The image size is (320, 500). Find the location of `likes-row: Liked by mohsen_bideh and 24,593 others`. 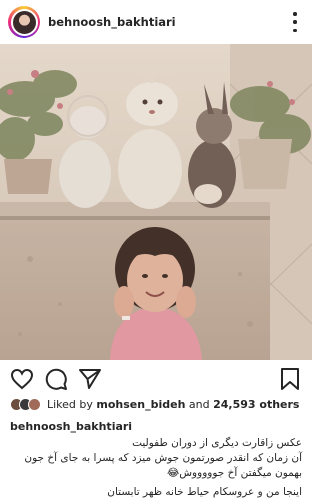

likes-row: Liked by mohsen_bideh and 24,593 others is located at coordinates (154, 404).